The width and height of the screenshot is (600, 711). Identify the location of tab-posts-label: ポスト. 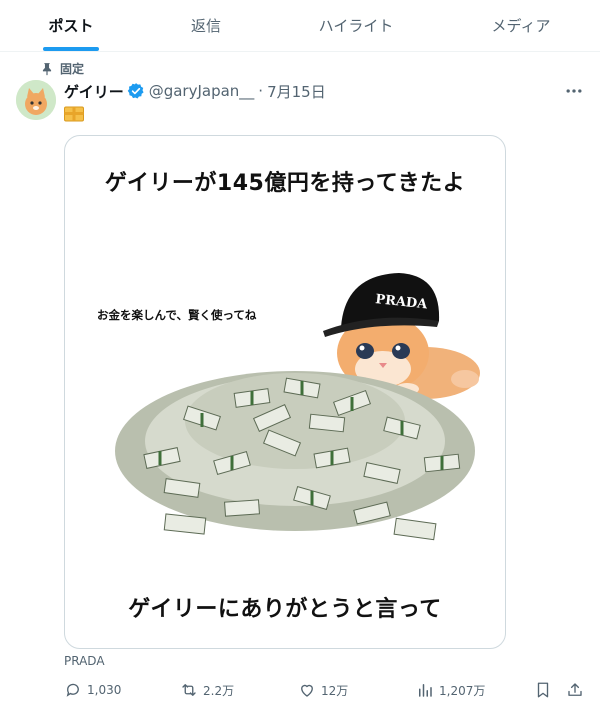
(71, 26).